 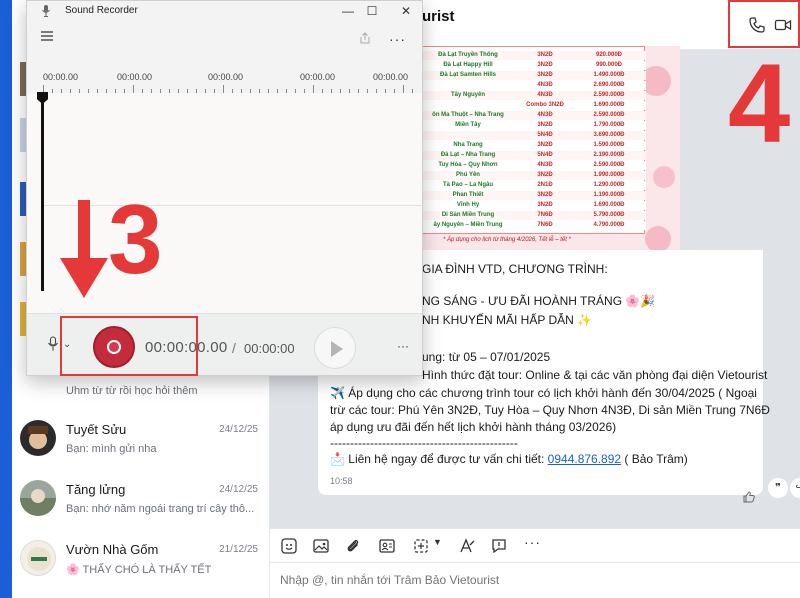 I want to click on quick-message-icon, so click(x=499, y=546).